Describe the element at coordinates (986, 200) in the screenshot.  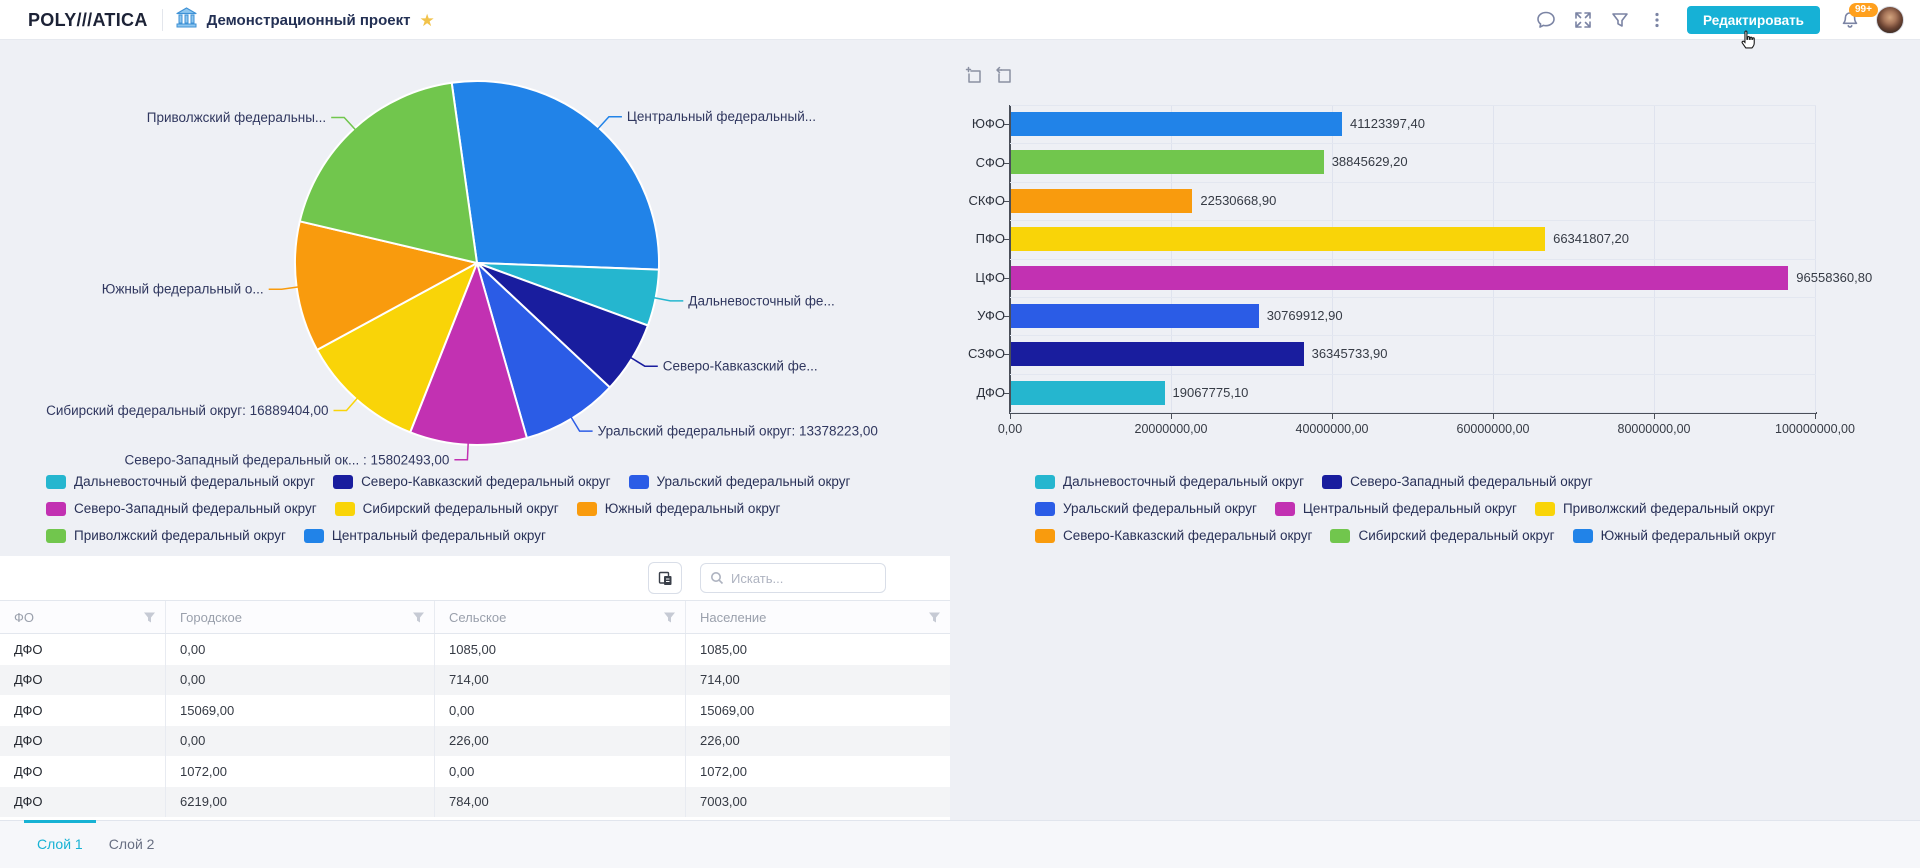
I see `bar-category-label: СКФО` at that location.